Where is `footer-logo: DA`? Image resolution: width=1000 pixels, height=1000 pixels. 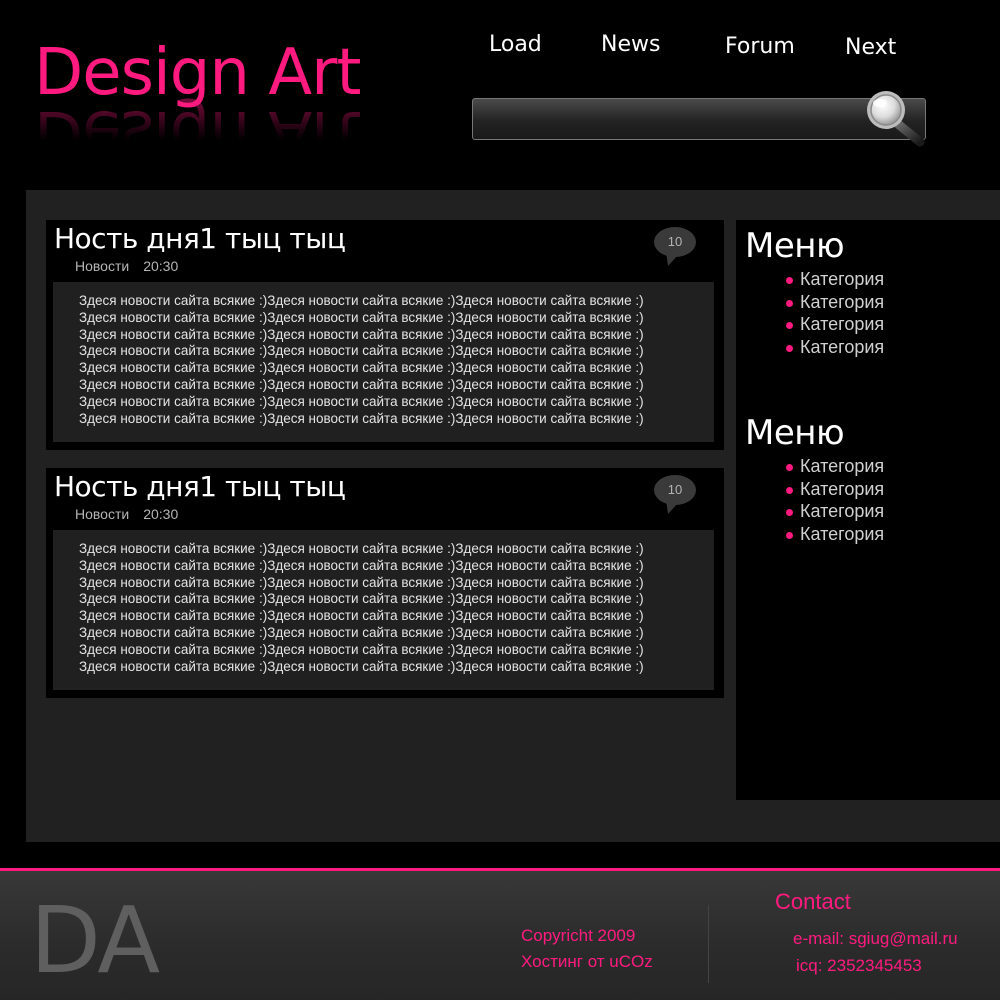
footer-logo: DA is located at coordinates (95, 940).